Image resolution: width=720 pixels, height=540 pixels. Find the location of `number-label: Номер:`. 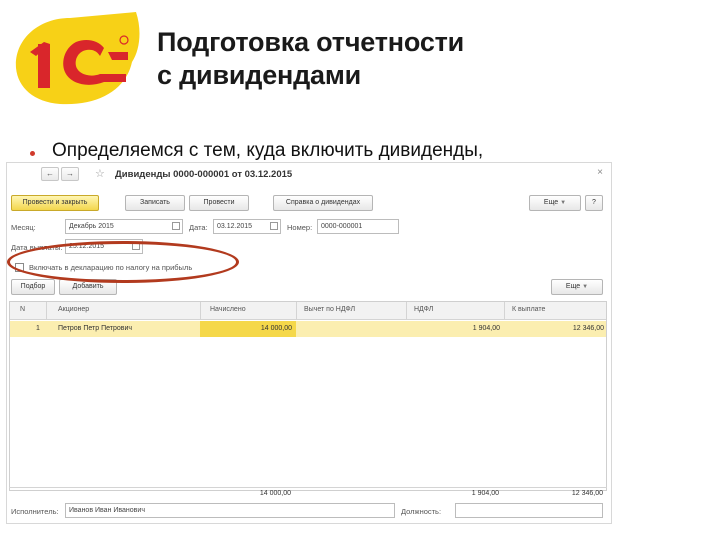

number-label: Номер: is located at coordinates (300, 227).